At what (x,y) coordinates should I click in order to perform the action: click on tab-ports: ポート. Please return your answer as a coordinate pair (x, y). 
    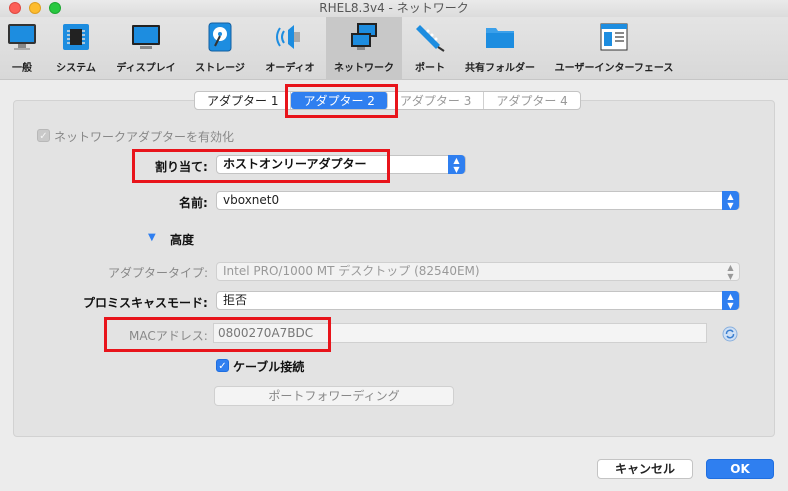
    Looking at the image, I should click on (430, 48).